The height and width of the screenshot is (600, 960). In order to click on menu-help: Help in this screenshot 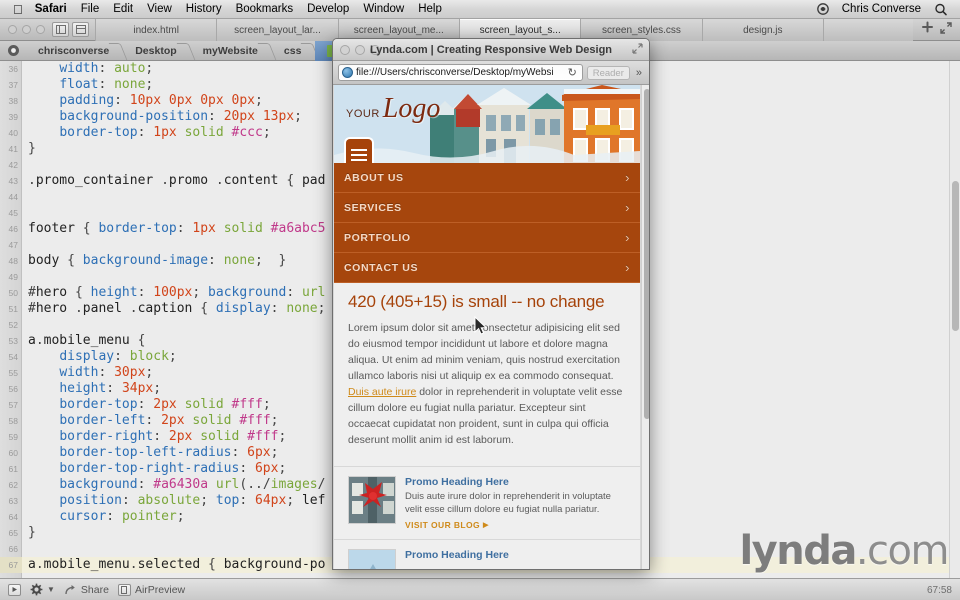, I will do `click(430, 9)`.